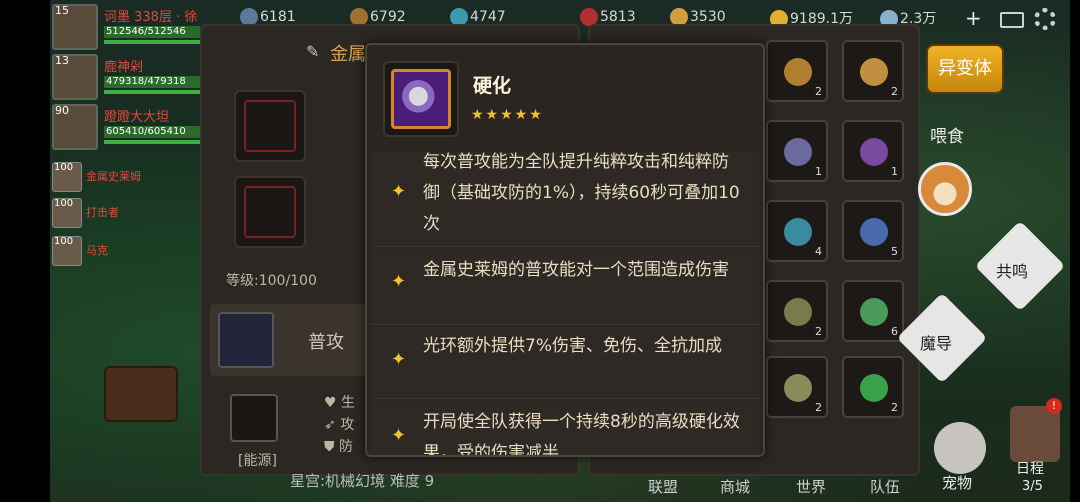 The image size is (1080, 502). What do you see at coordinates (1012, 20) in the screenshot?
I see `mail-icon` at bounding box center [1012, 20].